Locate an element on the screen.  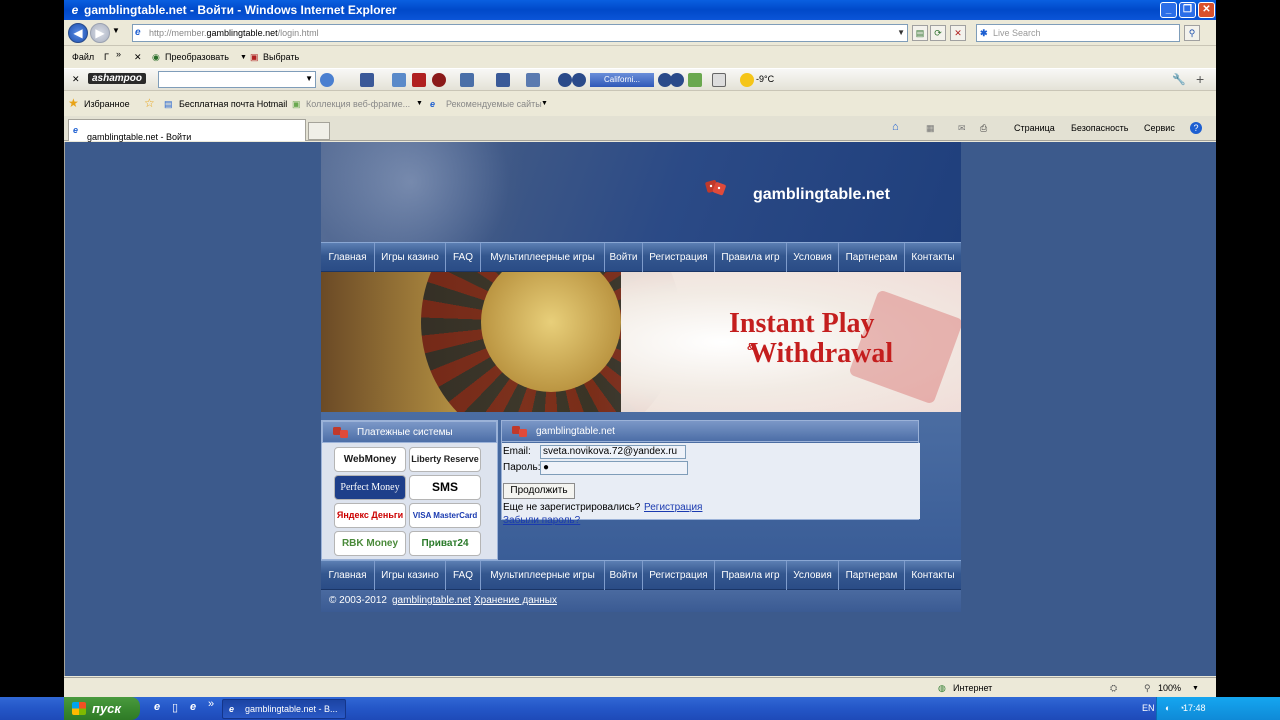
stop-icon: ✕ is located at coordinates (958, 33).